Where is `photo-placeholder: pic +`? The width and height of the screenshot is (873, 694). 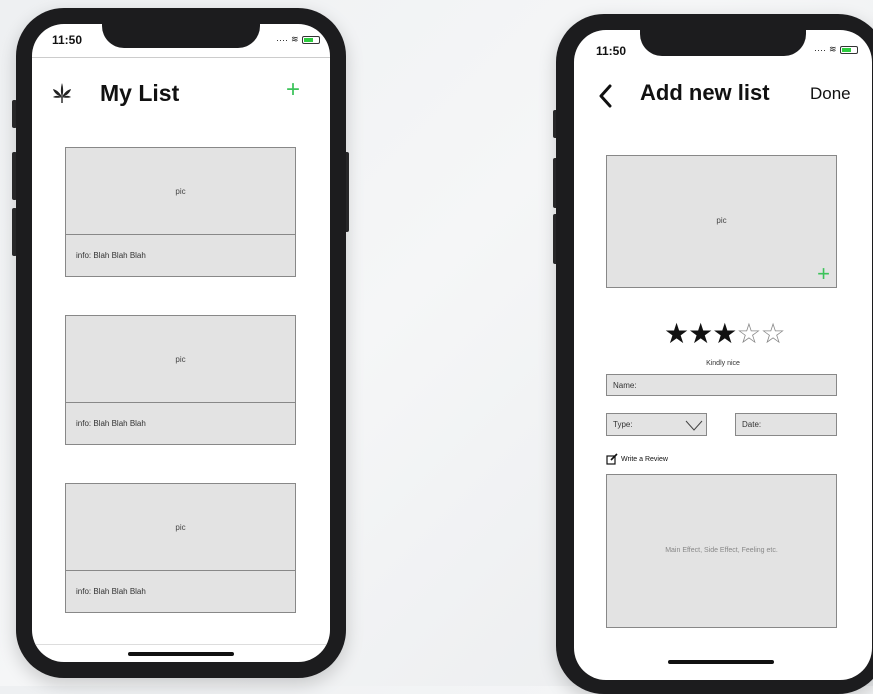
photo-placeholder: pic + is located at coordinates (721, 221).